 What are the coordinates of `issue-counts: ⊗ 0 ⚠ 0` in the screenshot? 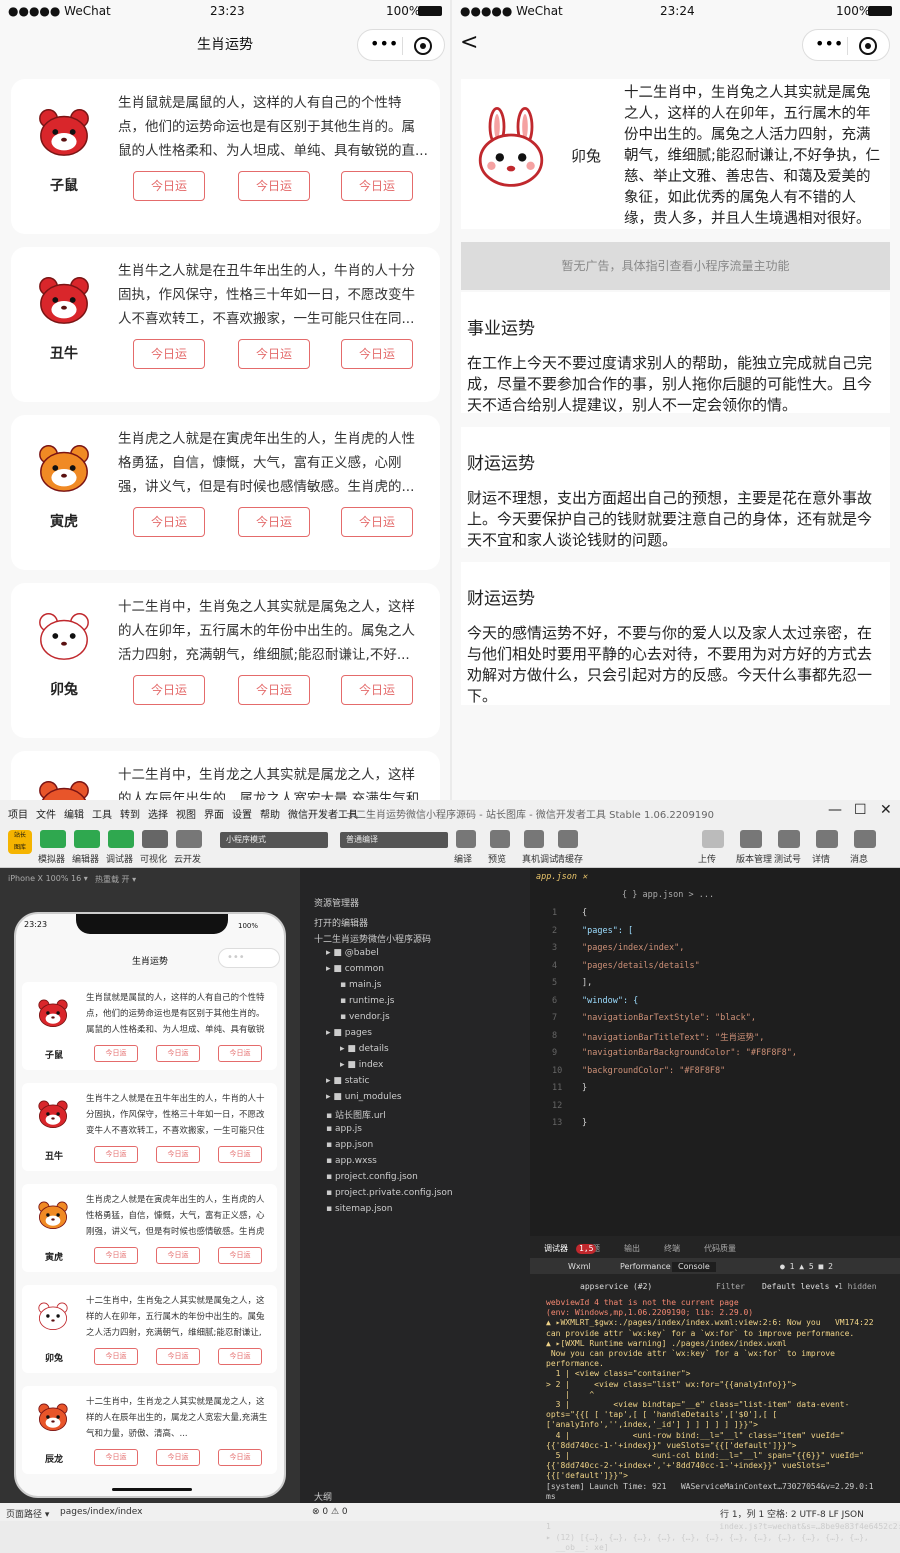 It's located at (330, 1512).